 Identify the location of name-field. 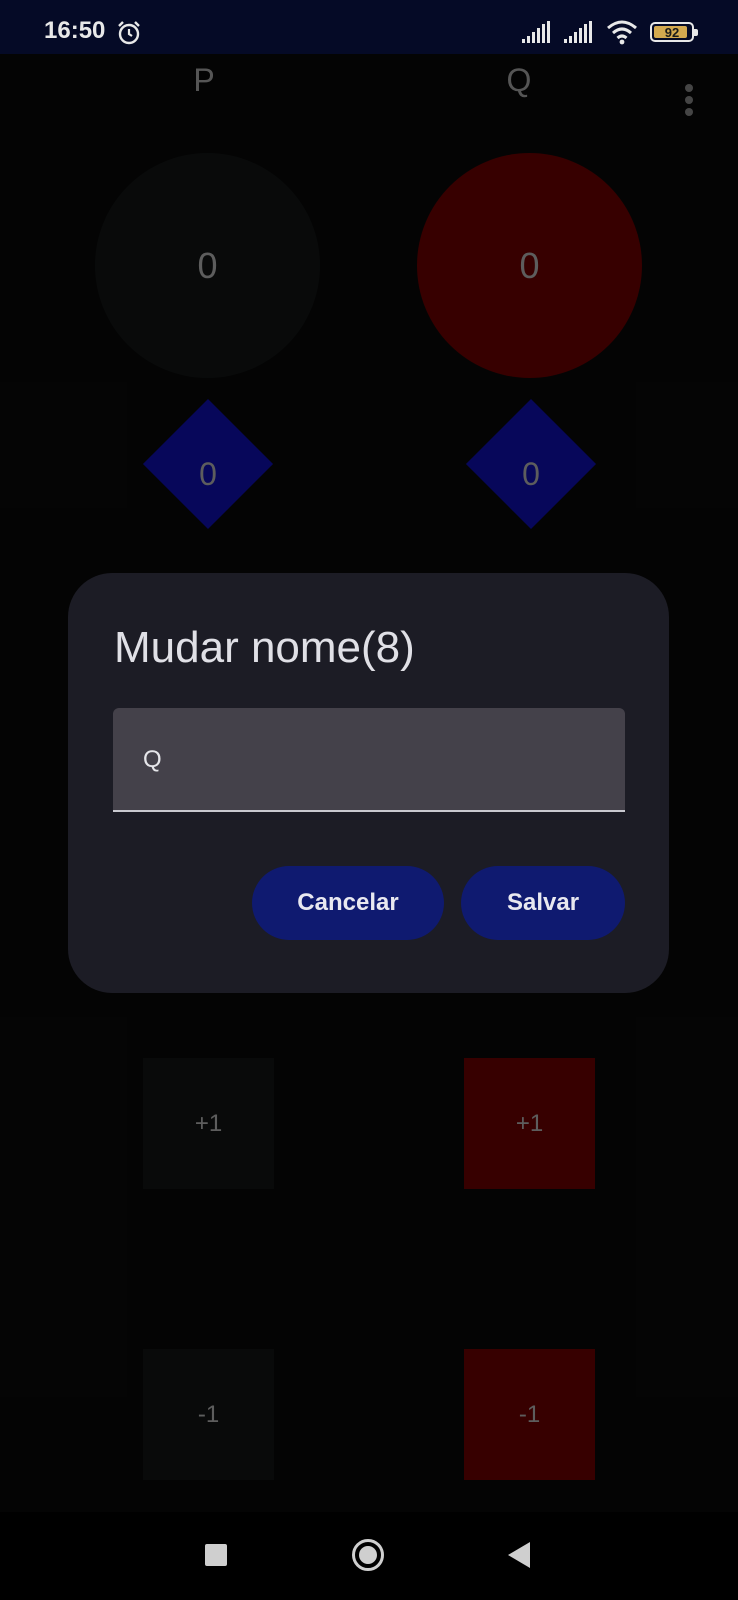
(369, 760).